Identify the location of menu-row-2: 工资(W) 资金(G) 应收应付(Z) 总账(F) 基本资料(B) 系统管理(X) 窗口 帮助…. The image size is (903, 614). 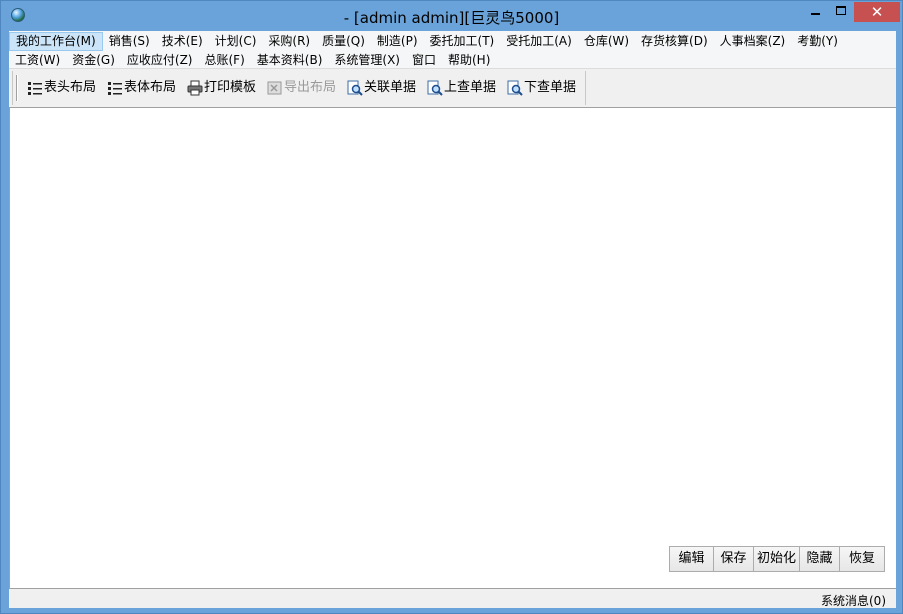
(252, 60).